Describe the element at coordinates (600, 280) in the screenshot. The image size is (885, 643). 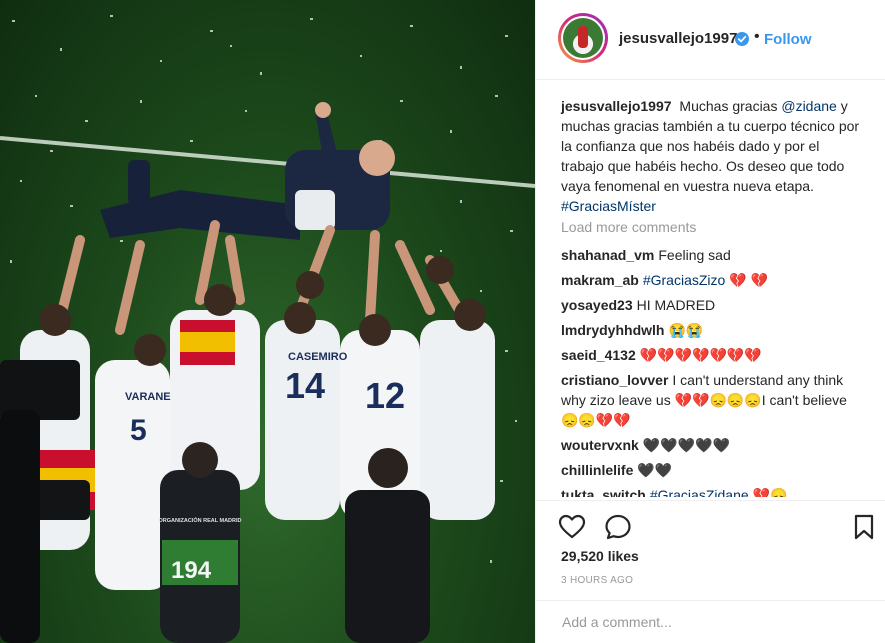
I see `comment-username: makram_ab` at that location.